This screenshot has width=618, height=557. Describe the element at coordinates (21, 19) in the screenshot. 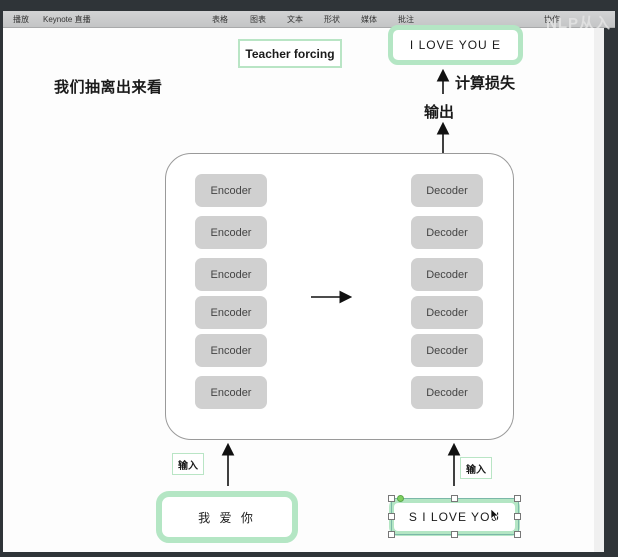

I see `toolbar-play-button: 播放` at that location.